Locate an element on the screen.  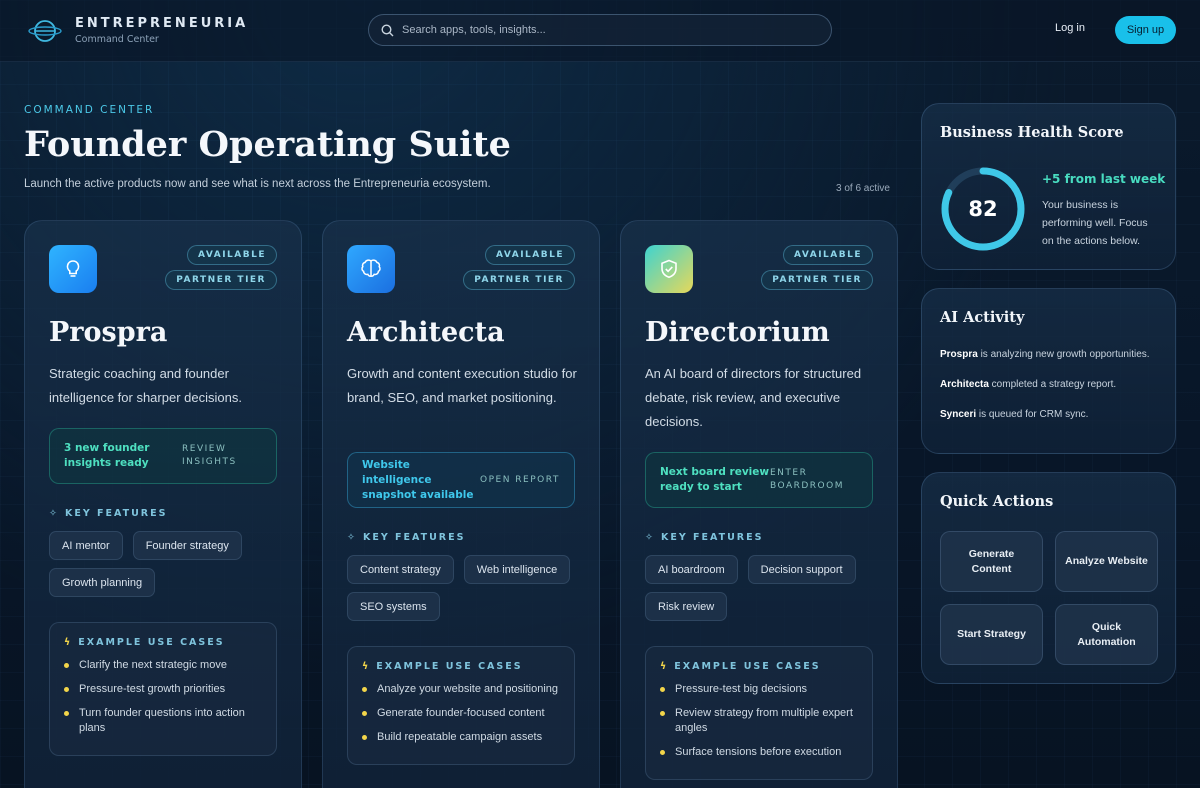
generate-content-button: Generate Content is located at coordinates (991, 561).